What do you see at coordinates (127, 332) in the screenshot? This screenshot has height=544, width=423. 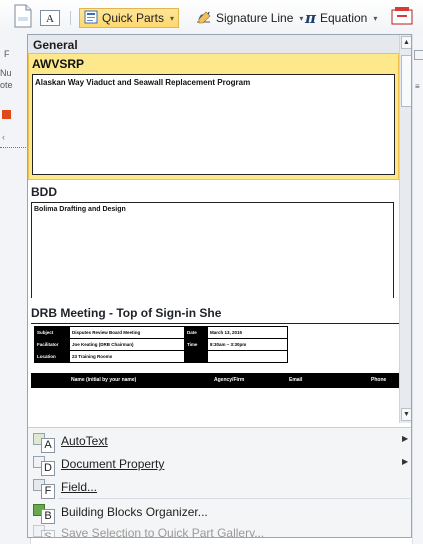 I see `table-cell: Disputes Review Board Meeting` at bounding box center [127, 332].